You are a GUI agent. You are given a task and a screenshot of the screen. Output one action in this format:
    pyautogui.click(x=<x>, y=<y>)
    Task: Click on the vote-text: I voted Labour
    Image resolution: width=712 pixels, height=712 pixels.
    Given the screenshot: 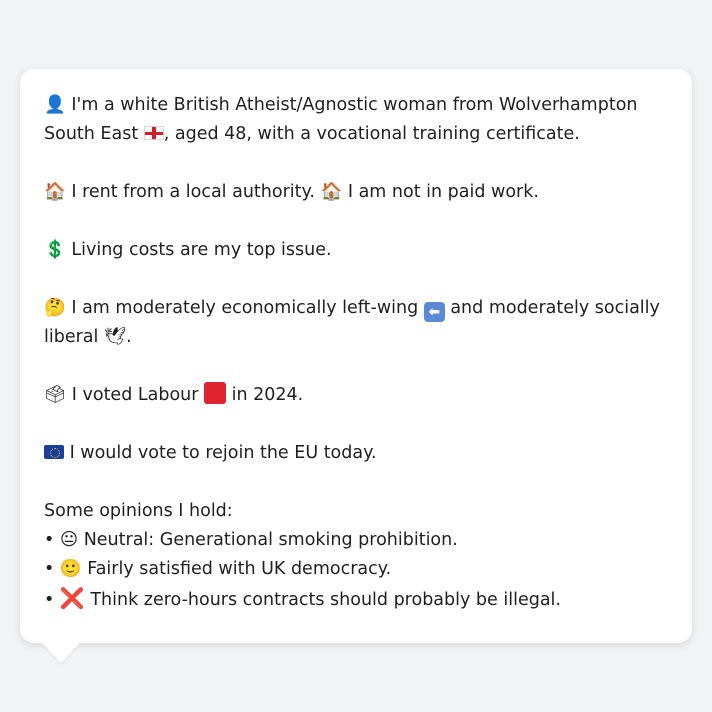 What is the action you would take?
    pyautogui.click(x=135, y=395)
    